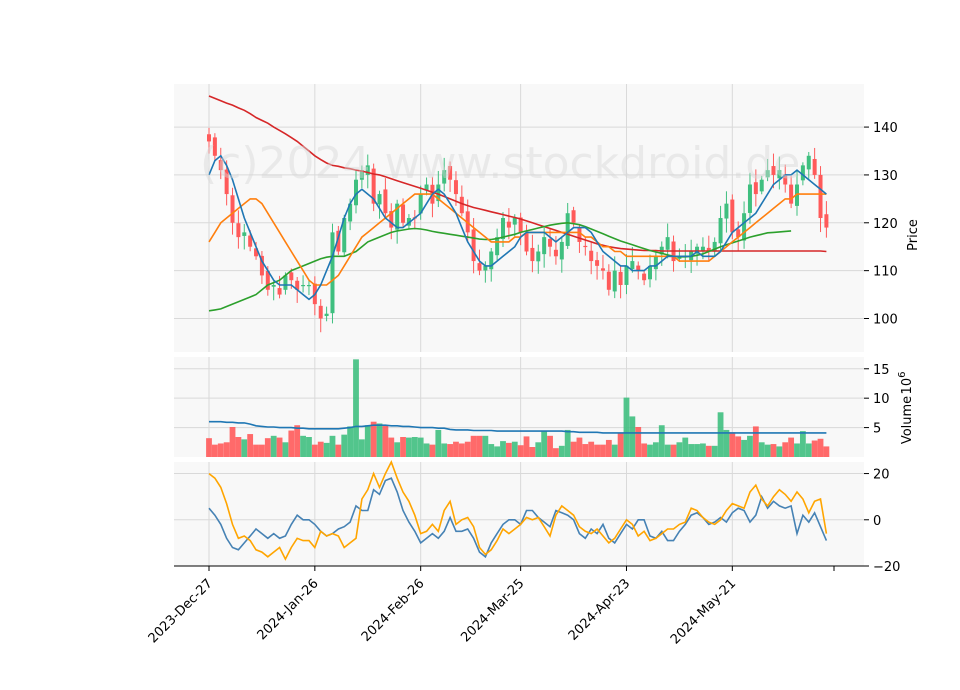 The width and height of the screenshot is (960, 690). What do you see at coordinates (492, 610) in the screenshot?
I see `x-tick-label: 2024-Mar-25` at bounding box center [492, 610].